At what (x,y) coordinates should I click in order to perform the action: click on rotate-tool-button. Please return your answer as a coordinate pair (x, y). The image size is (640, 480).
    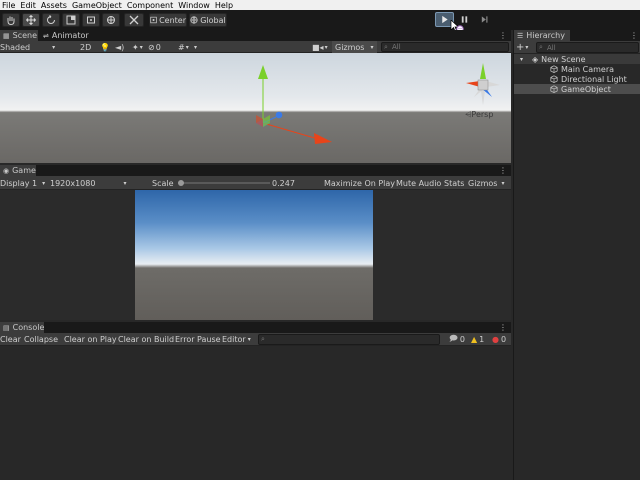
    Looking at the image, I should click on (51, 20).